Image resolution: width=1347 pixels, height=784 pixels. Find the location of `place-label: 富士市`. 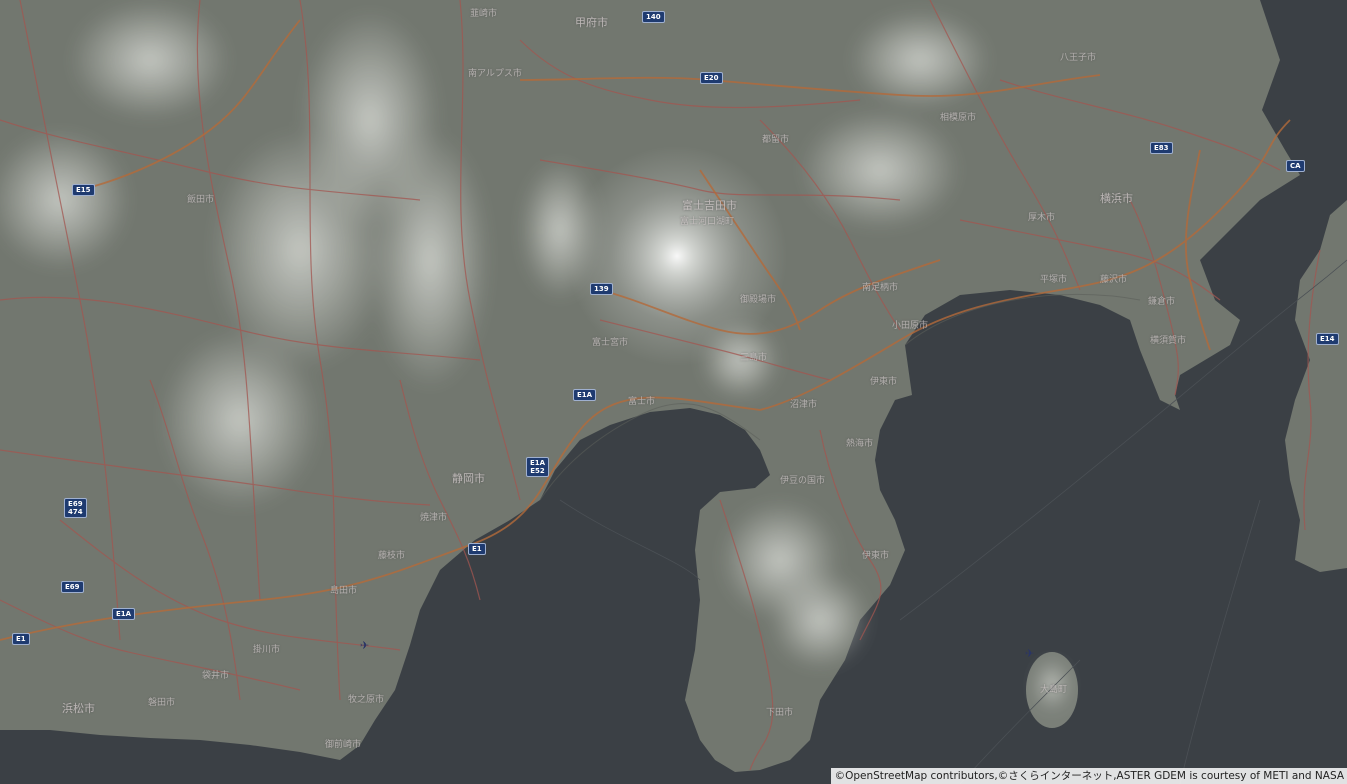

place-label: 富士市 is located at coordinates (642, 402).